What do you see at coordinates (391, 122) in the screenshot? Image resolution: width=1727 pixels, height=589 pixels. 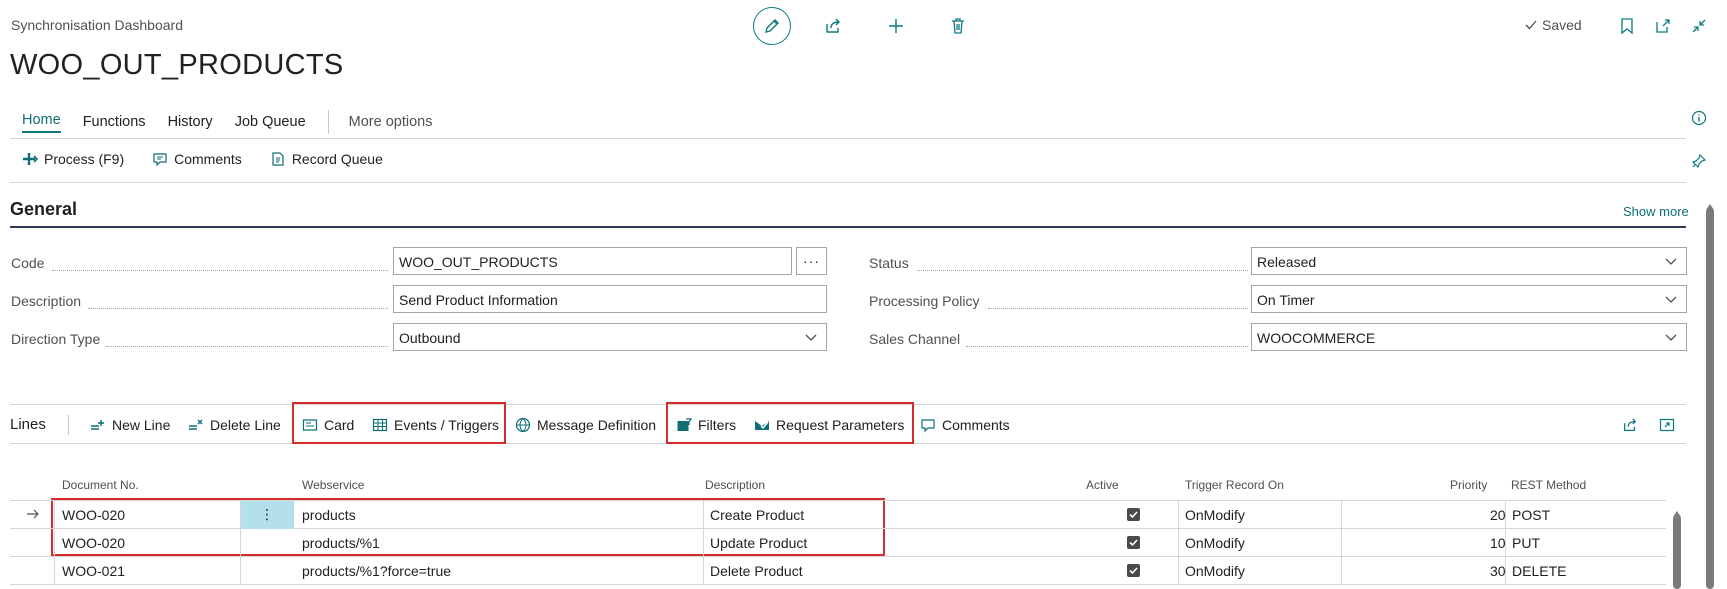 I see `more-options: More options` at bounding box center [391, 122].